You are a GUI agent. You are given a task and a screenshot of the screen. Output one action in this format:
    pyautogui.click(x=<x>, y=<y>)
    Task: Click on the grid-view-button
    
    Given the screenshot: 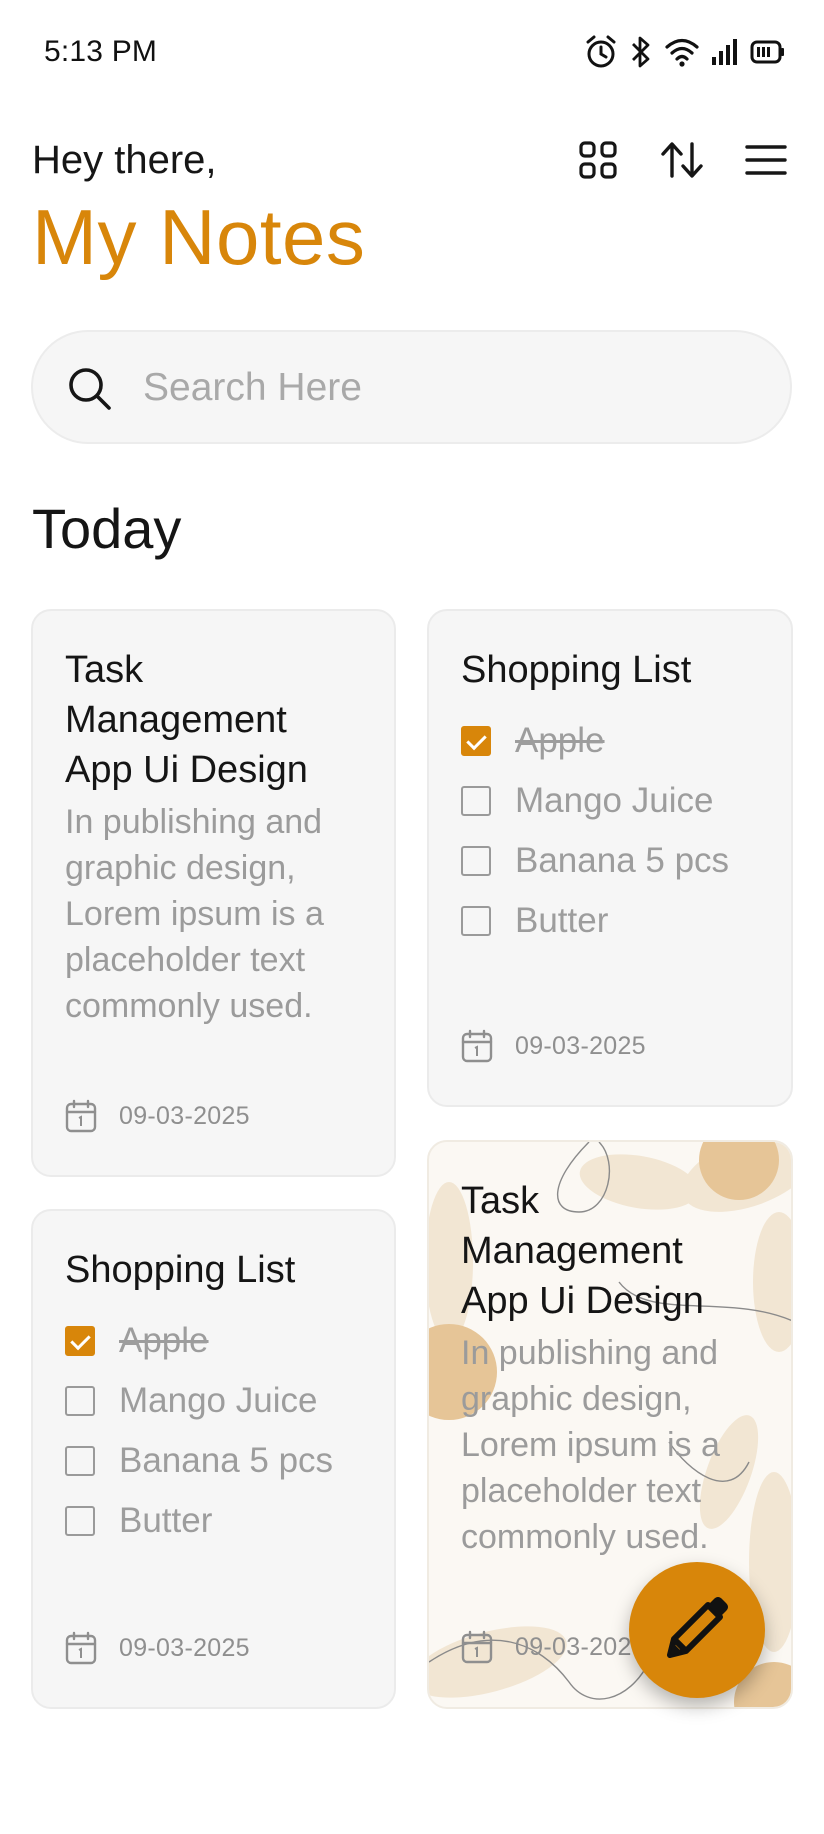 What is the action you would take?
    pyautogui.click(x=598, y=162)
    